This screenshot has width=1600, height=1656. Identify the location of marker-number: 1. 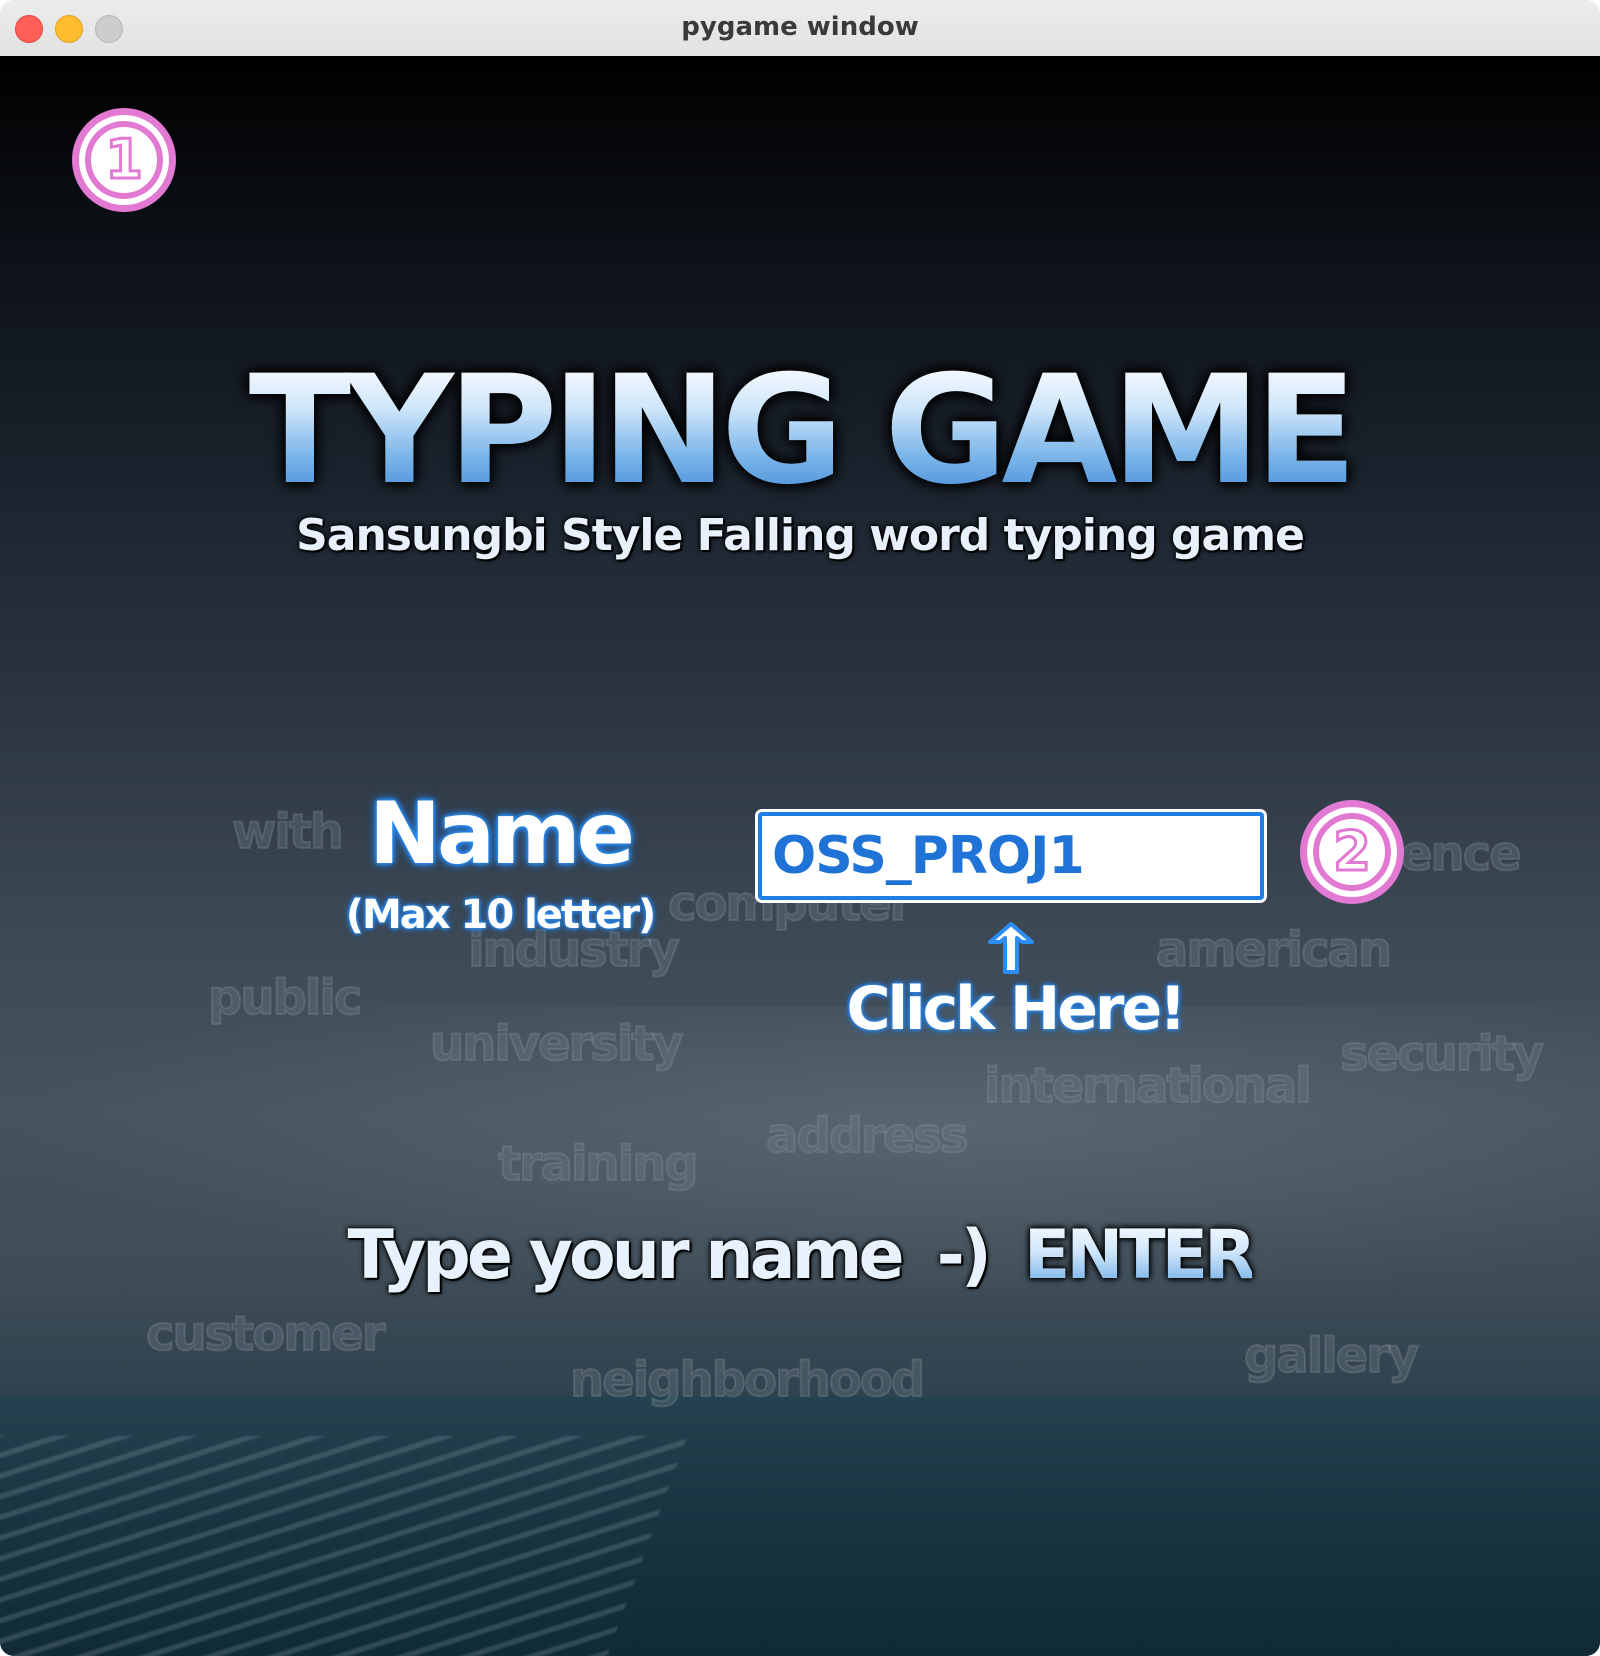
(124, 160).